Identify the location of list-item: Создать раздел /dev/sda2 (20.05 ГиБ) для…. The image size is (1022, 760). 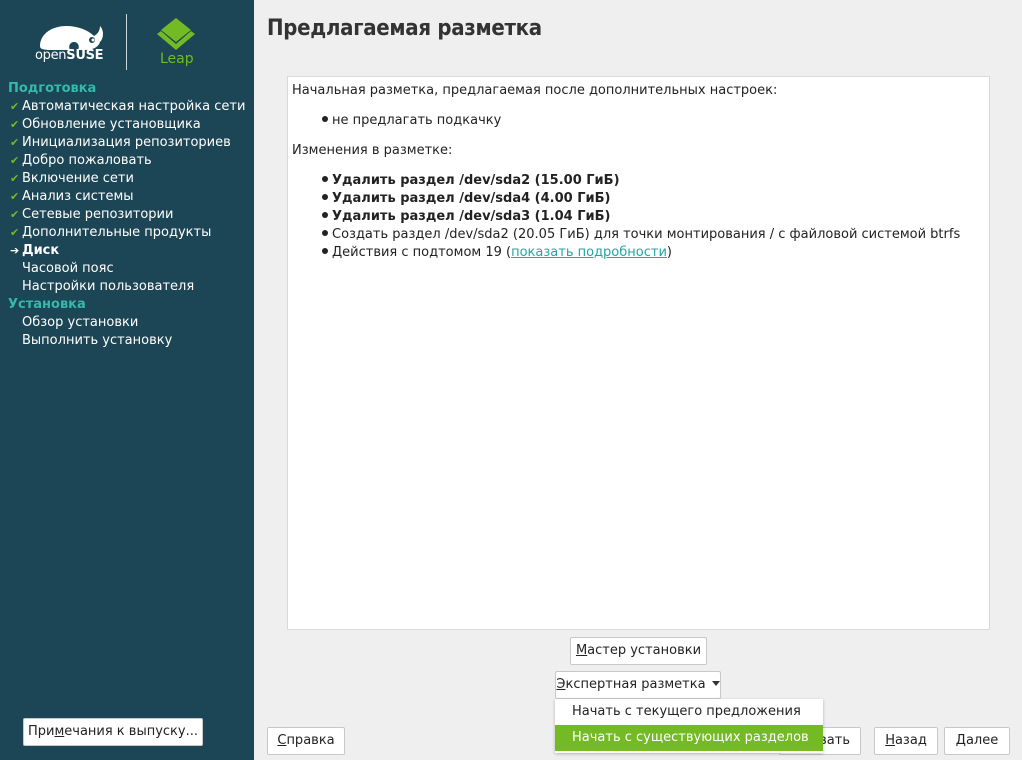
(641, 234).